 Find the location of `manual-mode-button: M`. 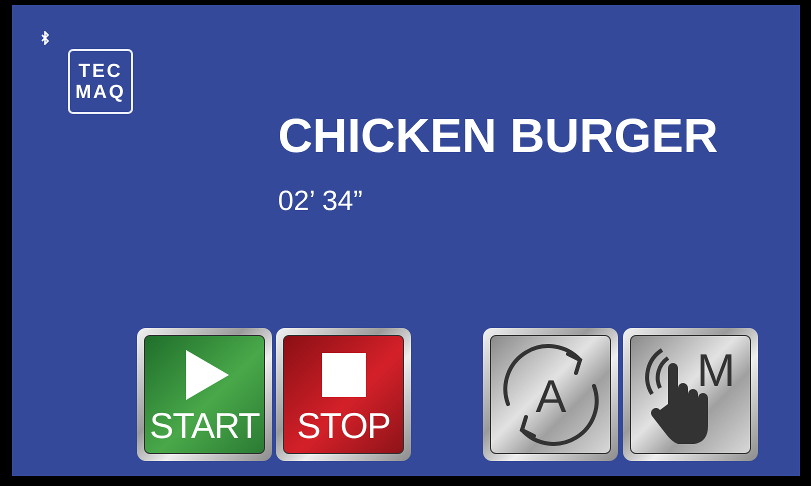

manual-mode-button: M is located at coordinates (690, 394).